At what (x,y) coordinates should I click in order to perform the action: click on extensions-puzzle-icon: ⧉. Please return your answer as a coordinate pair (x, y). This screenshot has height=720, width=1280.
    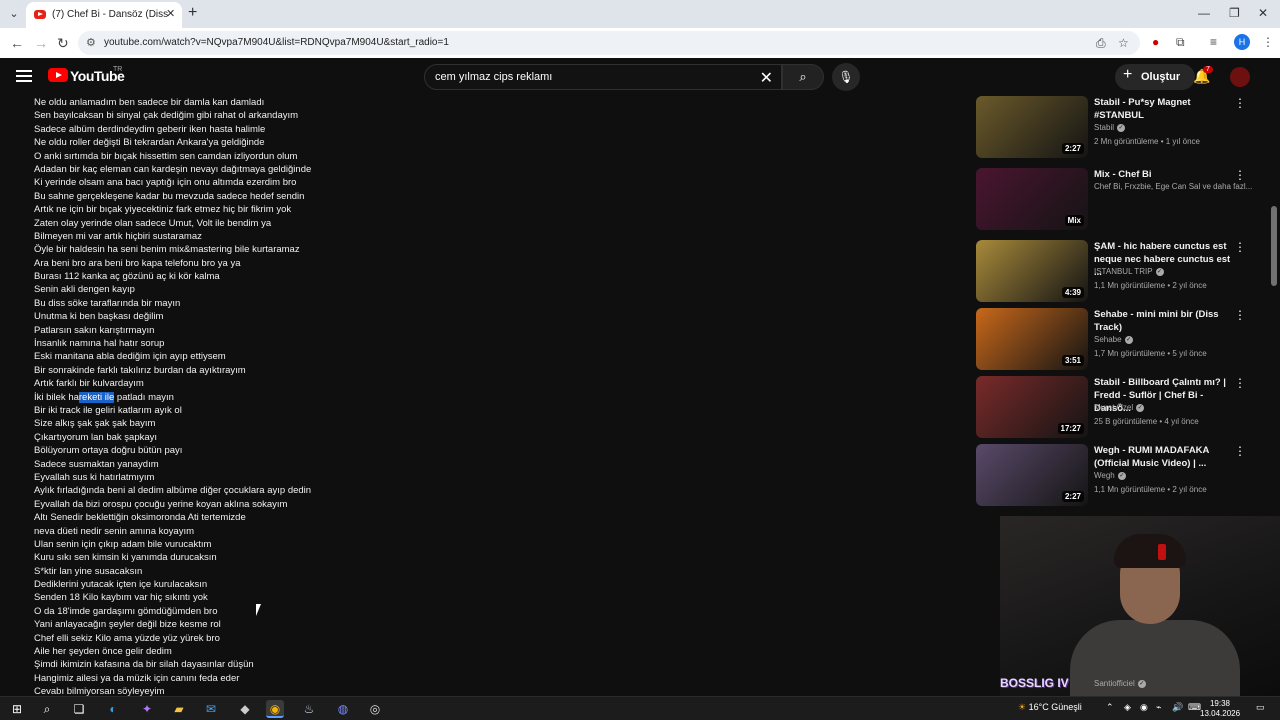
    Looking at the image, I should click on (1180, 42).